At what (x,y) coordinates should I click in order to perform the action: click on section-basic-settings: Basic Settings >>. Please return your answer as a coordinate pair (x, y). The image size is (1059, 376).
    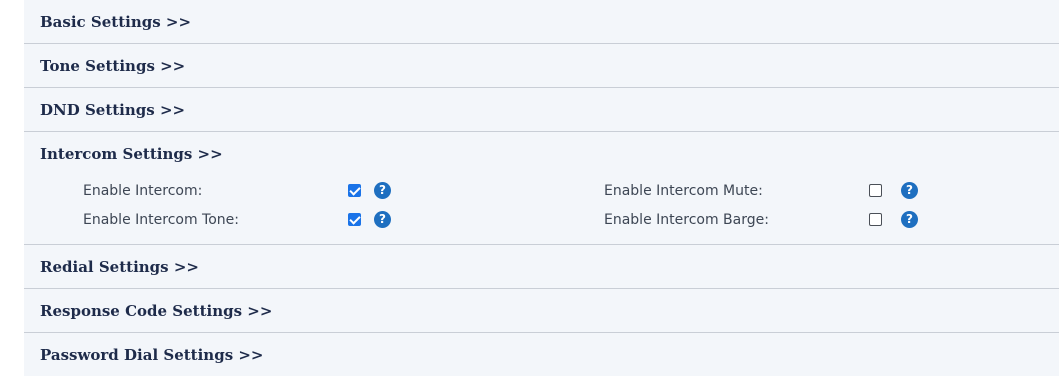
    Looking at the image, I should click on (541, 22).